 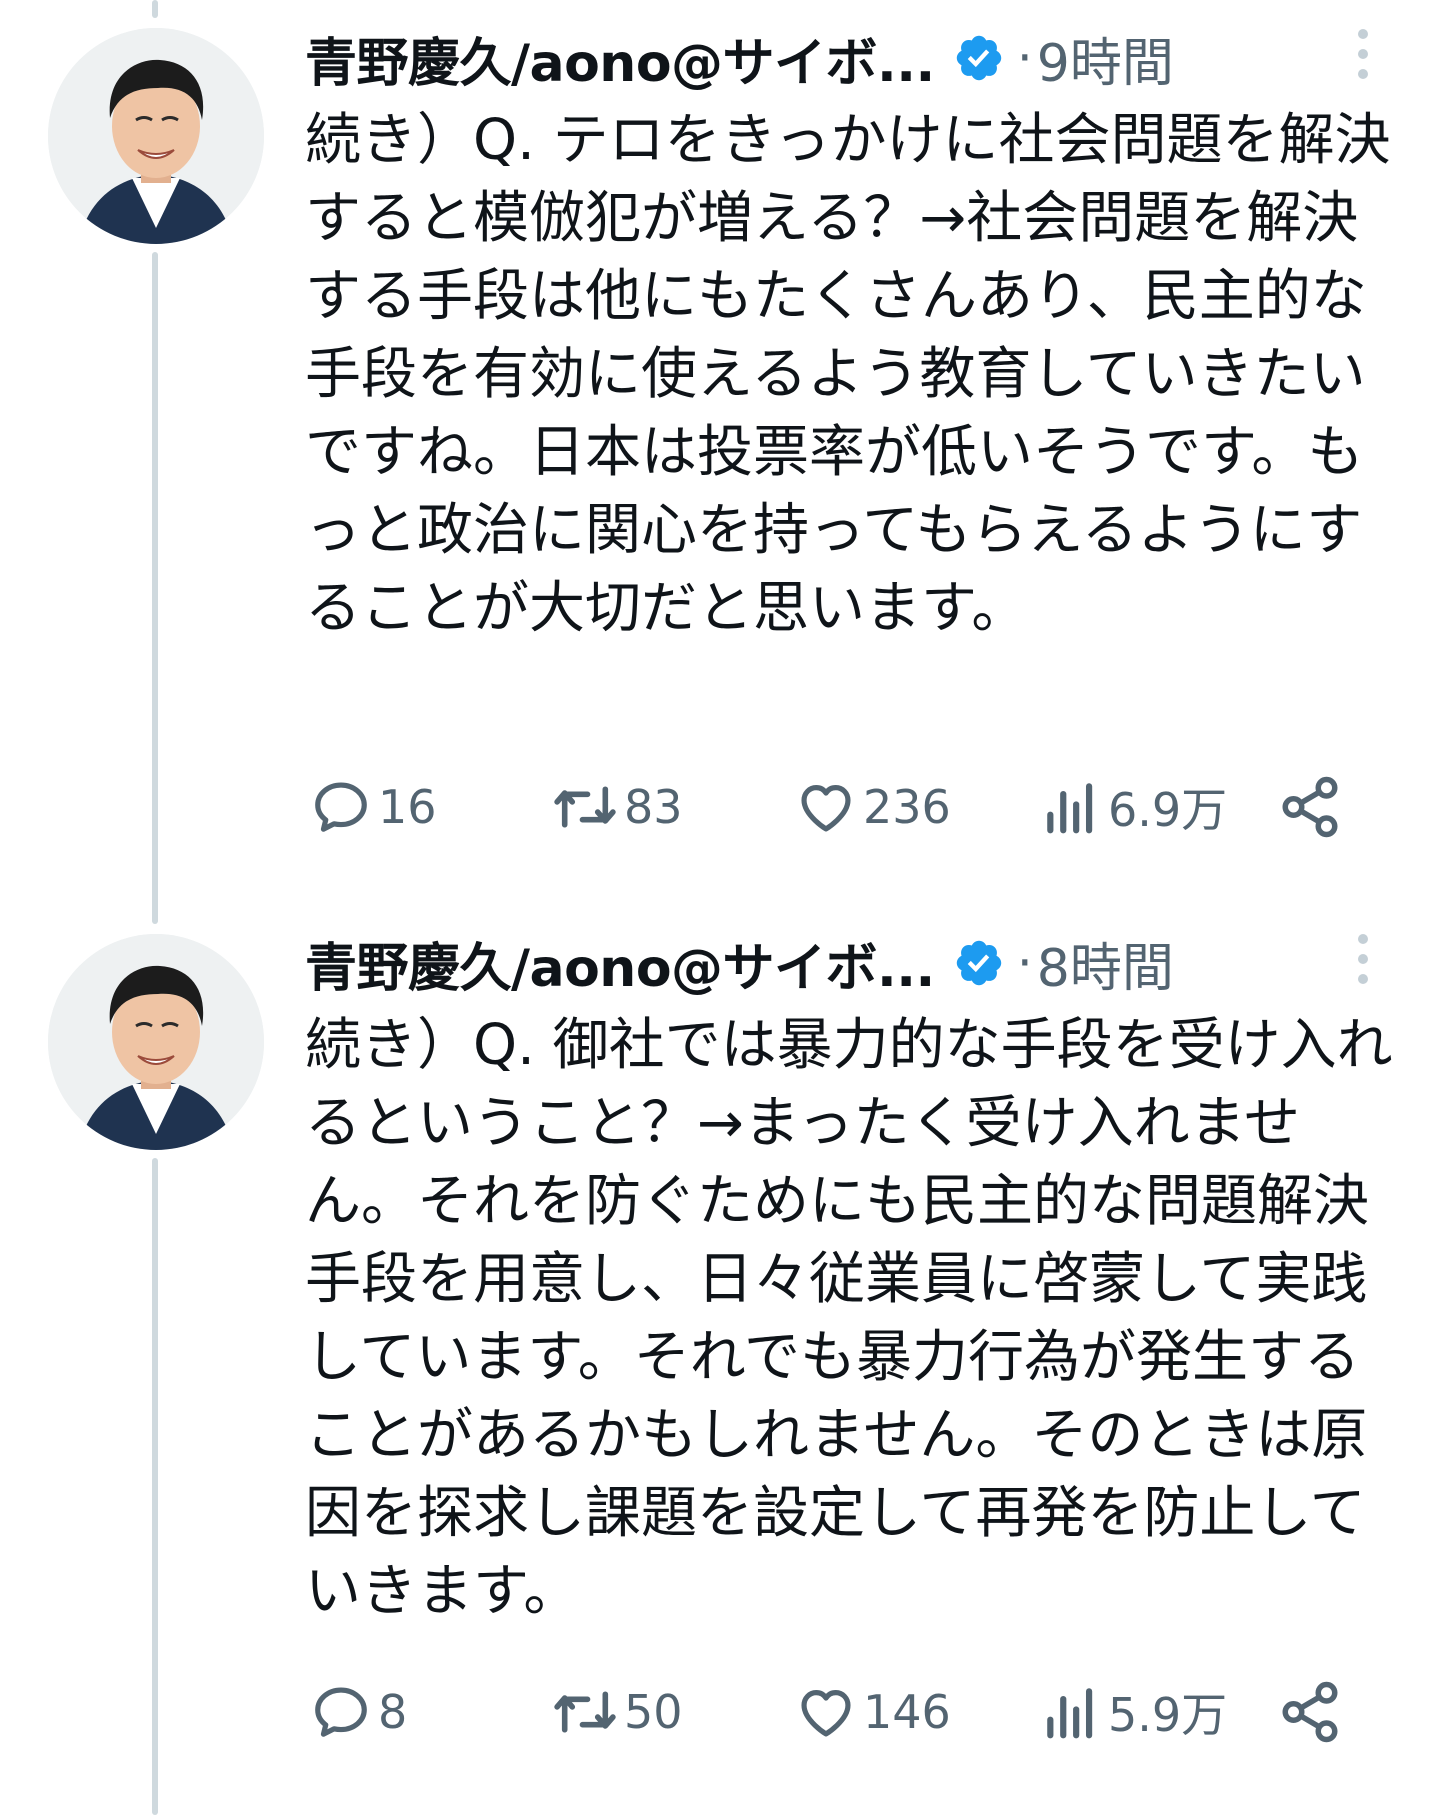 I want to click on tweet-header: 青野慶久/aono@サイボ... · 9時間, so click(x=850, y=58).